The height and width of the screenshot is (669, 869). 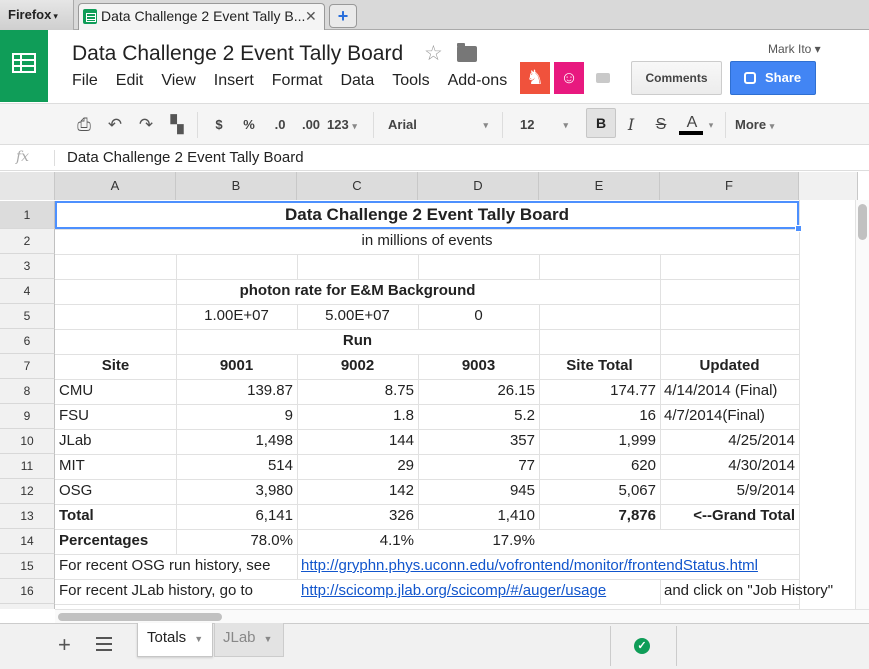 I want to click on percentages-label: Percentages, so click(x=115, y=541).